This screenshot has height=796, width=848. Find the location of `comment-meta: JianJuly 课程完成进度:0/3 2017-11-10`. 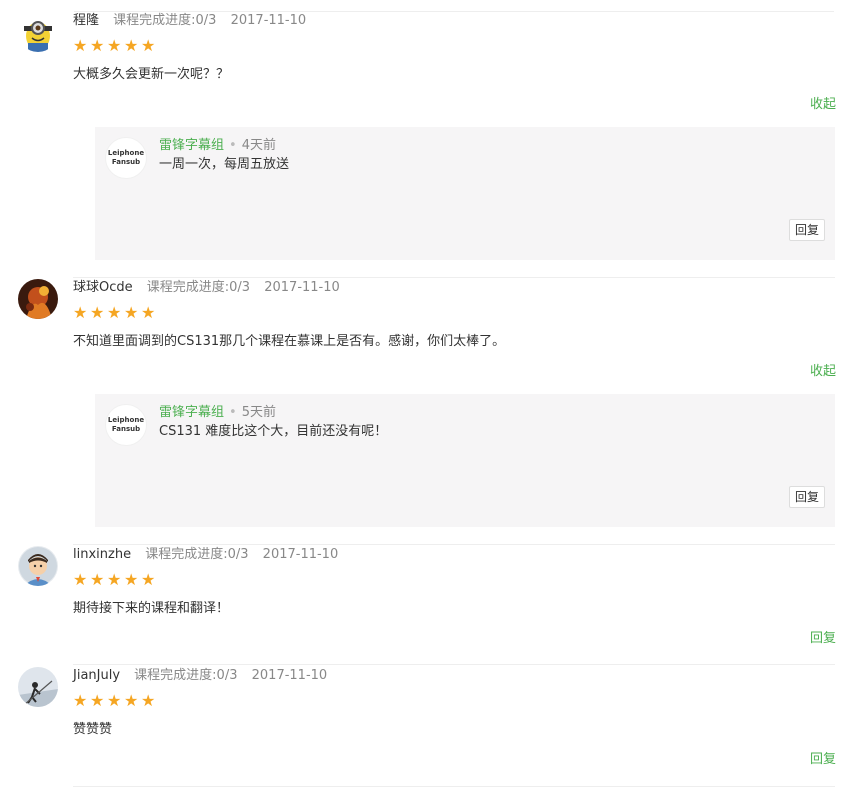

comment-meta: JianJuly 课程完成进度:0/3 2017-11-10 is located at coordinates (200, 676).